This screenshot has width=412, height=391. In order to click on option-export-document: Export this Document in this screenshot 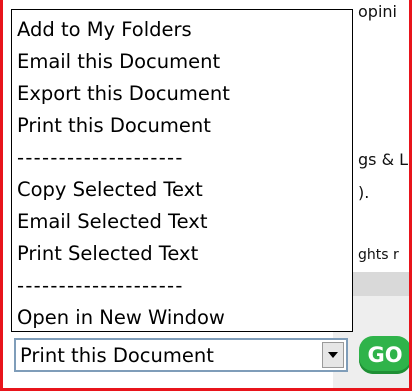, I will do `click(184, 94)`.